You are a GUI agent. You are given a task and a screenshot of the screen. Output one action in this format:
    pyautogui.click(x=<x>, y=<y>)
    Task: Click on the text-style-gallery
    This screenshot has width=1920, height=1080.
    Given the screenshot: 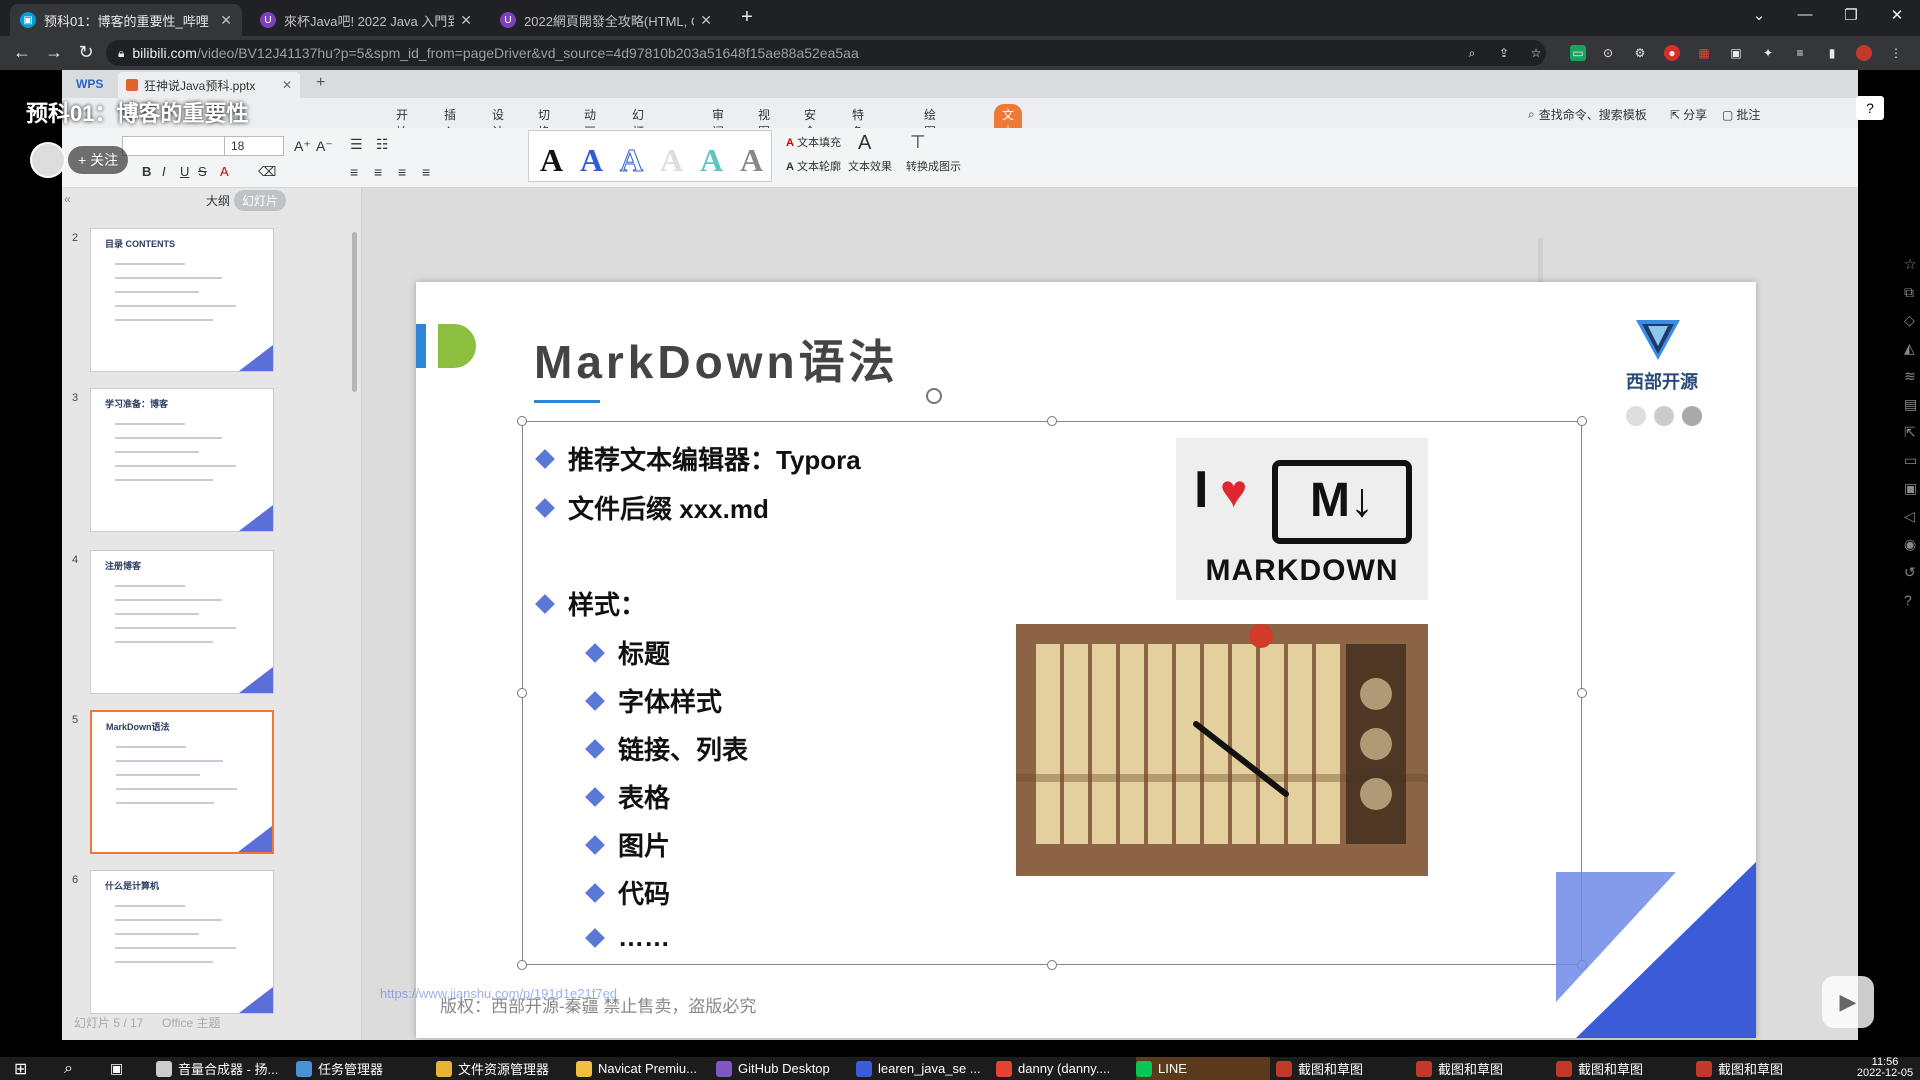 What is the action you would take?
    pyautogui.click(x=650, y=156)
    